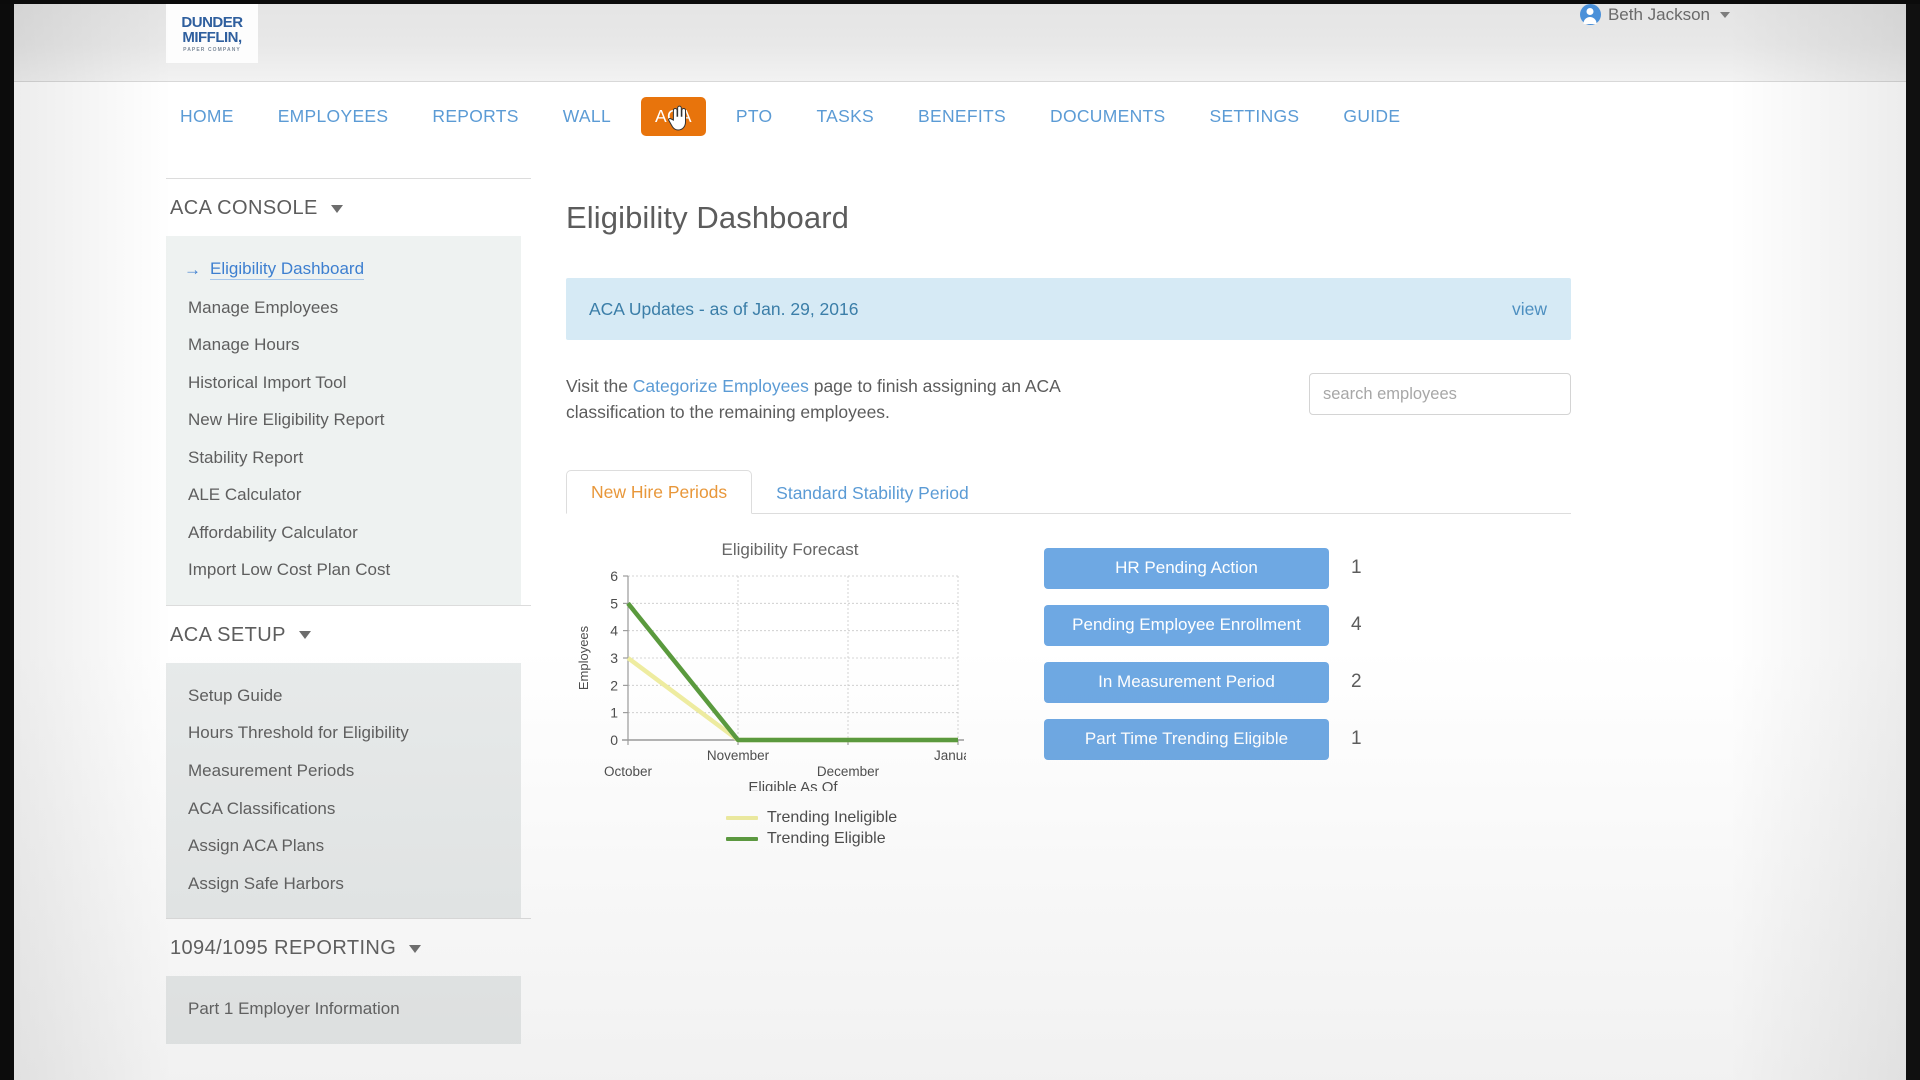 The height and width of the screenshot is (1080, 1920). I want to click on nav-item-wall: WALL, so click(587, 116).